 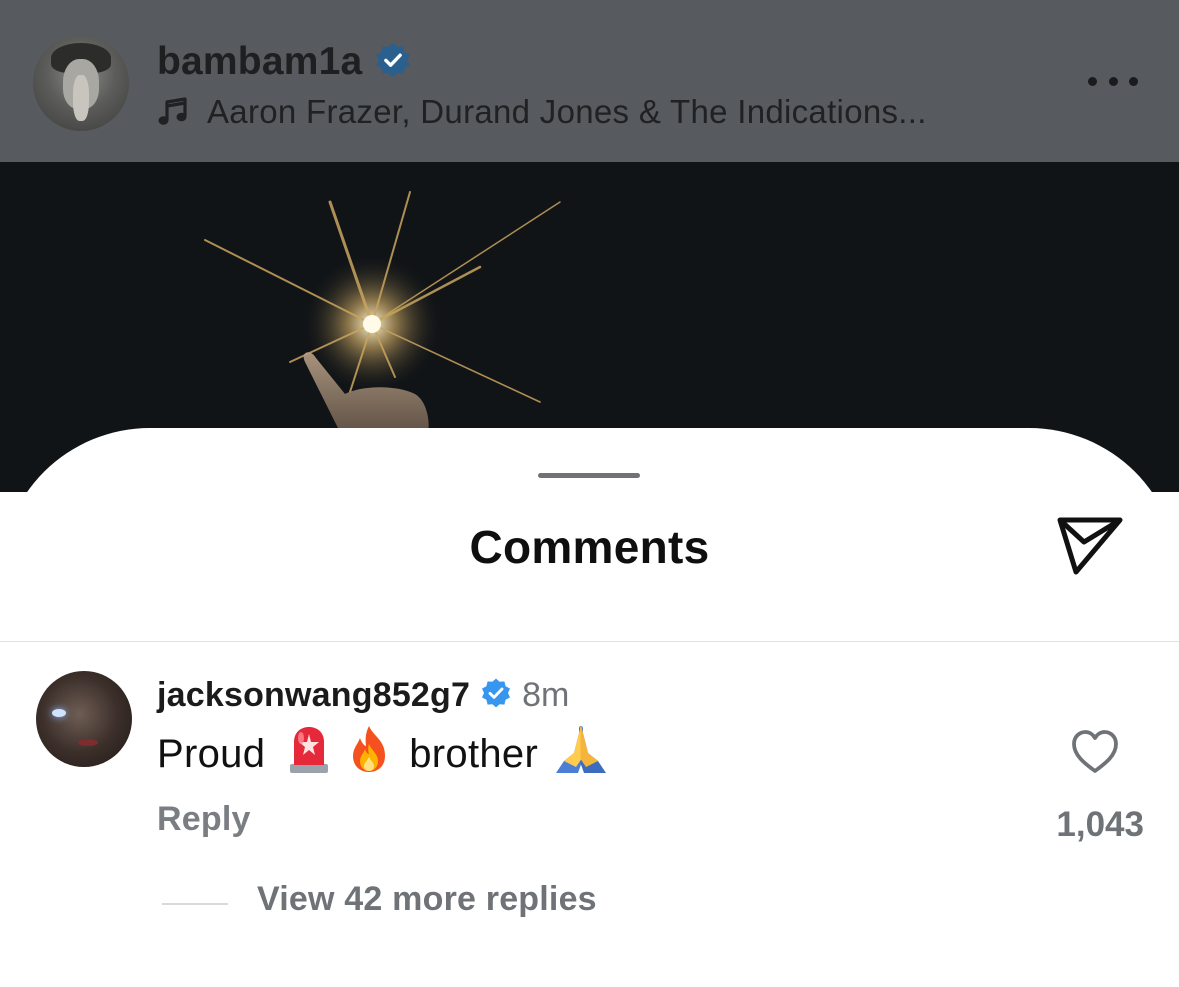 What do you see at coordinates (313, 695) in the screenshot?
I see `commenter-username: jacksonwang852g7` at bounding box center [313, 695].